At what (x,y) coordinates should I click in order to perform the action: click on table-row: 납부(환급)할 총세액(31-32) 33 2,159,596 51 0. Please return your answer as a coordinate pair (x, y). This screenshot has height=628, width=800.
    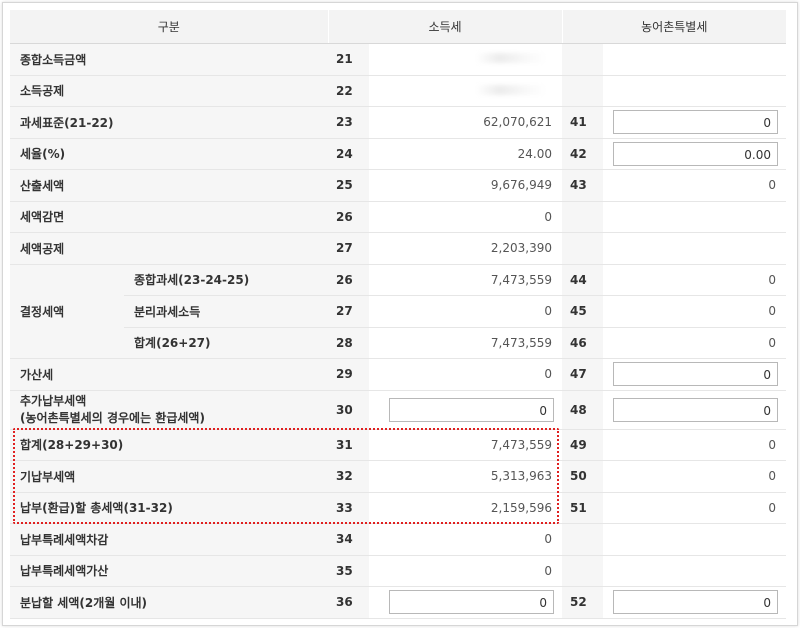
    Looking at the image, I should click on (398, 508).